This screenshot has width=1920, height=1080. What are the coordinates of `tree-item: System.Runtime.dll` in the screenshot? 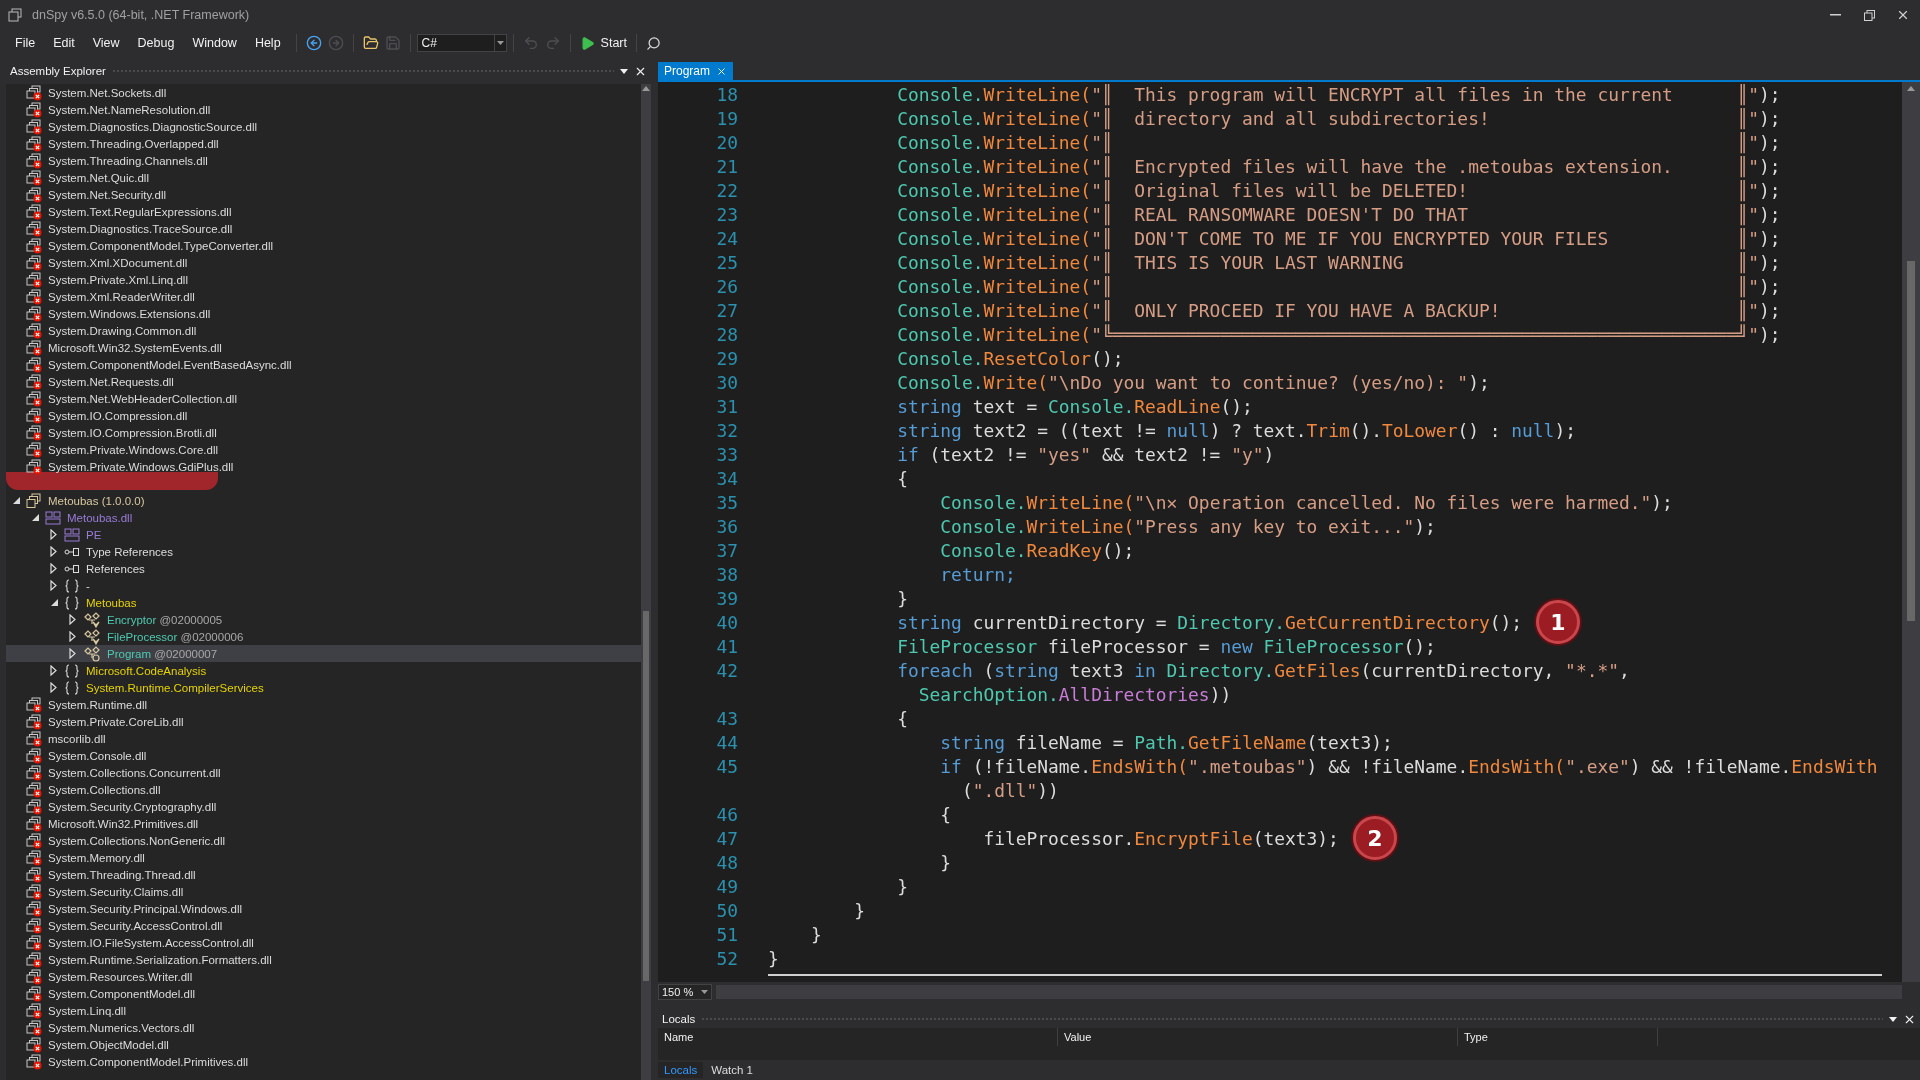 It's located at (323, 704).